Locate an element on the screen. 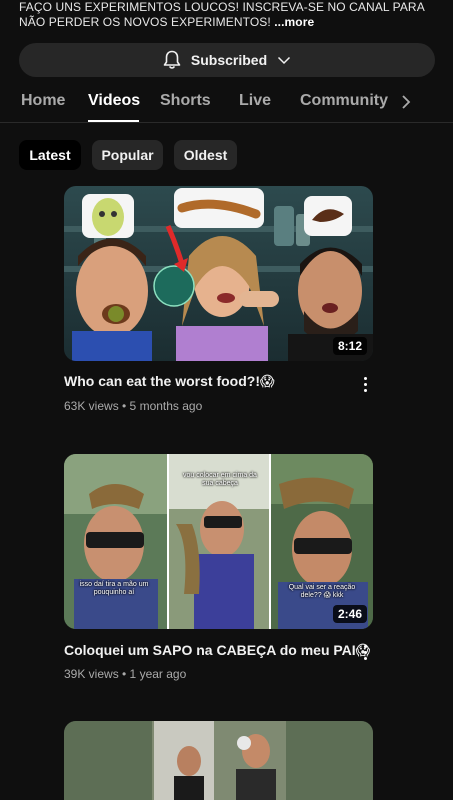 The width and height of the screenshot is (453, 800). tab-videos: Videos is located at coordinates (114, 101).